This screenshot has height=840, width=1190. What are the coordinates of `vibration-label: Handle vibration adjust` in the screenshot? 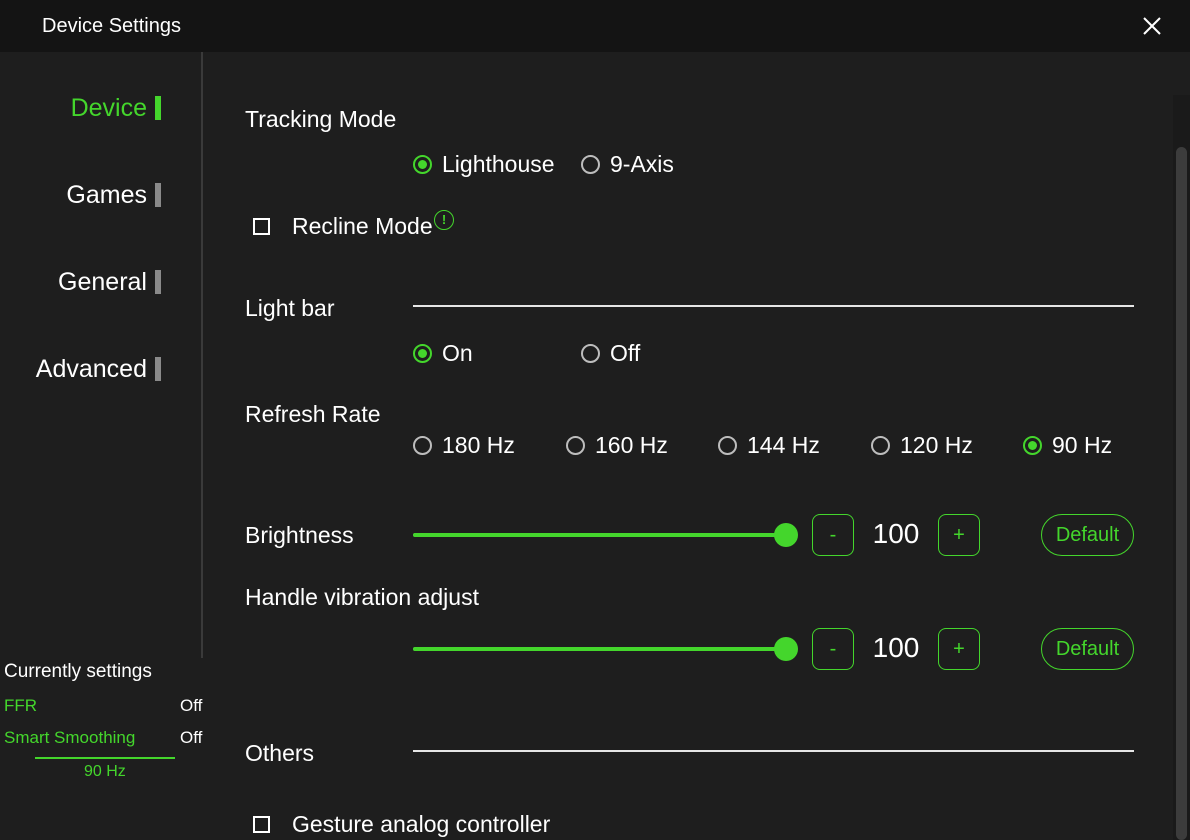 It's located at (362, 597).